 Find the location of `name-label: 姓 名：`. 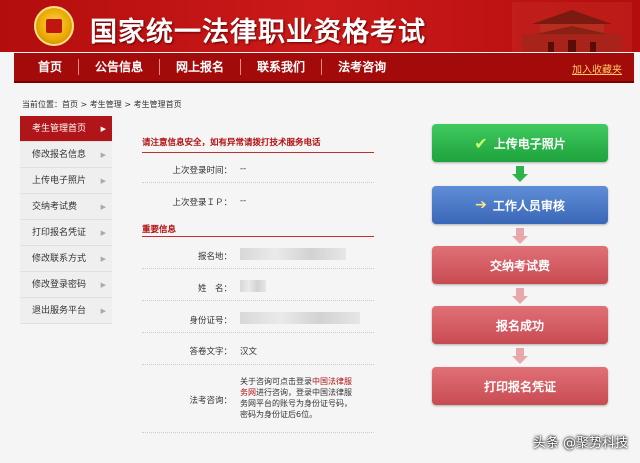

name-label: 姓 名： is located at coordinates (214, 289).